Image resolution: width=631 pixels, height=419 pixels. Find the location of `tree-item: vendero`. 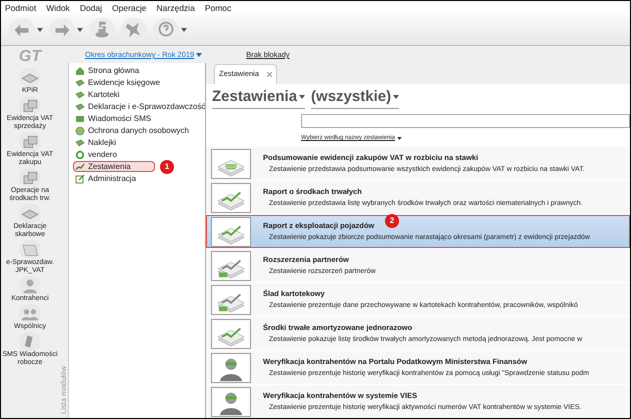

tree-item: vendero is located at coordinates (114, 154).